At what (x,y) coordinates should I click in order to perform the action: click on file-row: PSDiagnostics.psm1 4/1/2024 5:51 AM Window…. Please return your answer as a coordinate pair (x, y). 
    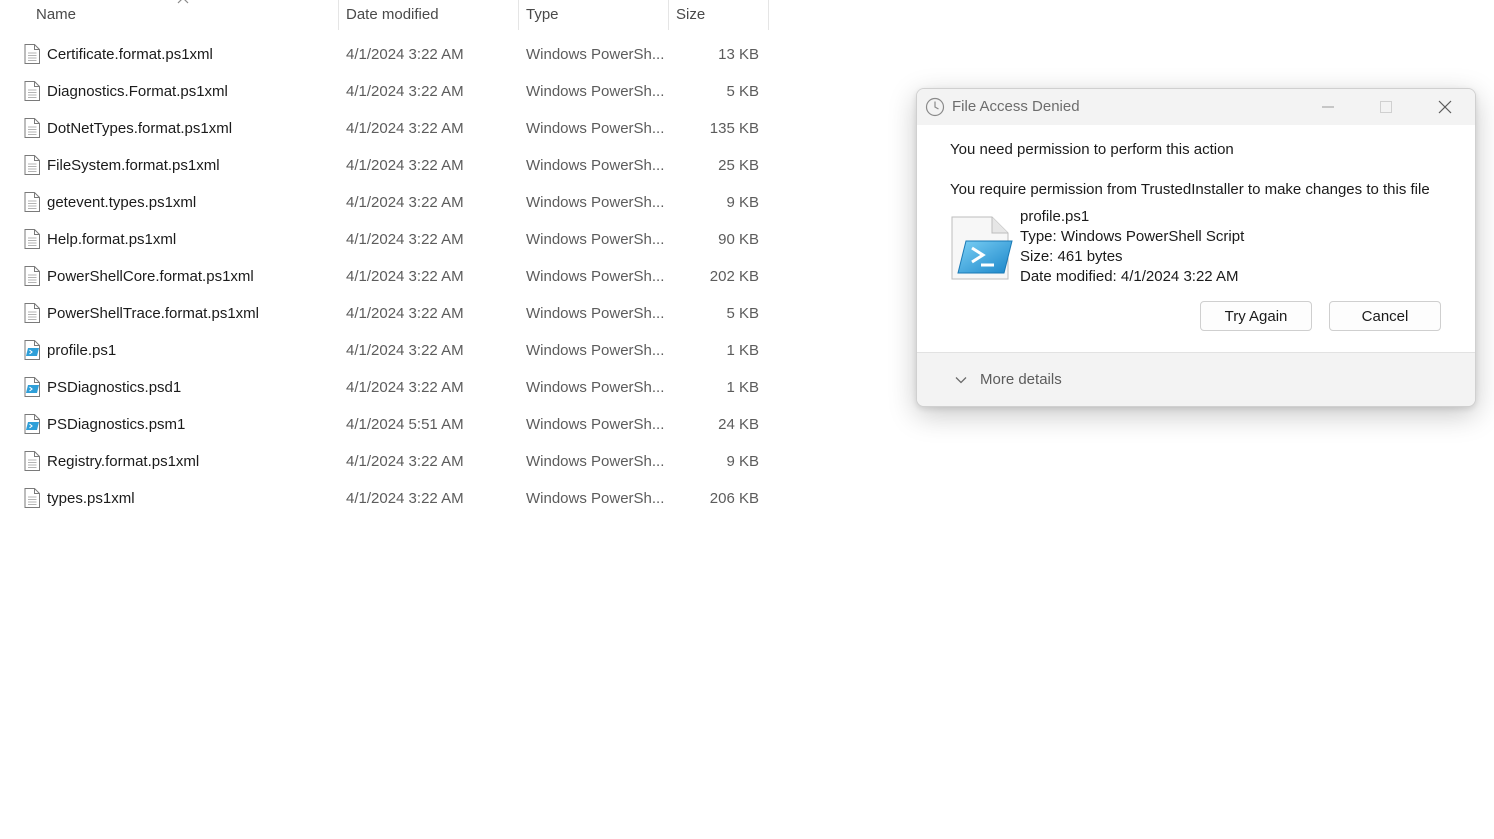
    Looking at the image, I should click on (385, 424).